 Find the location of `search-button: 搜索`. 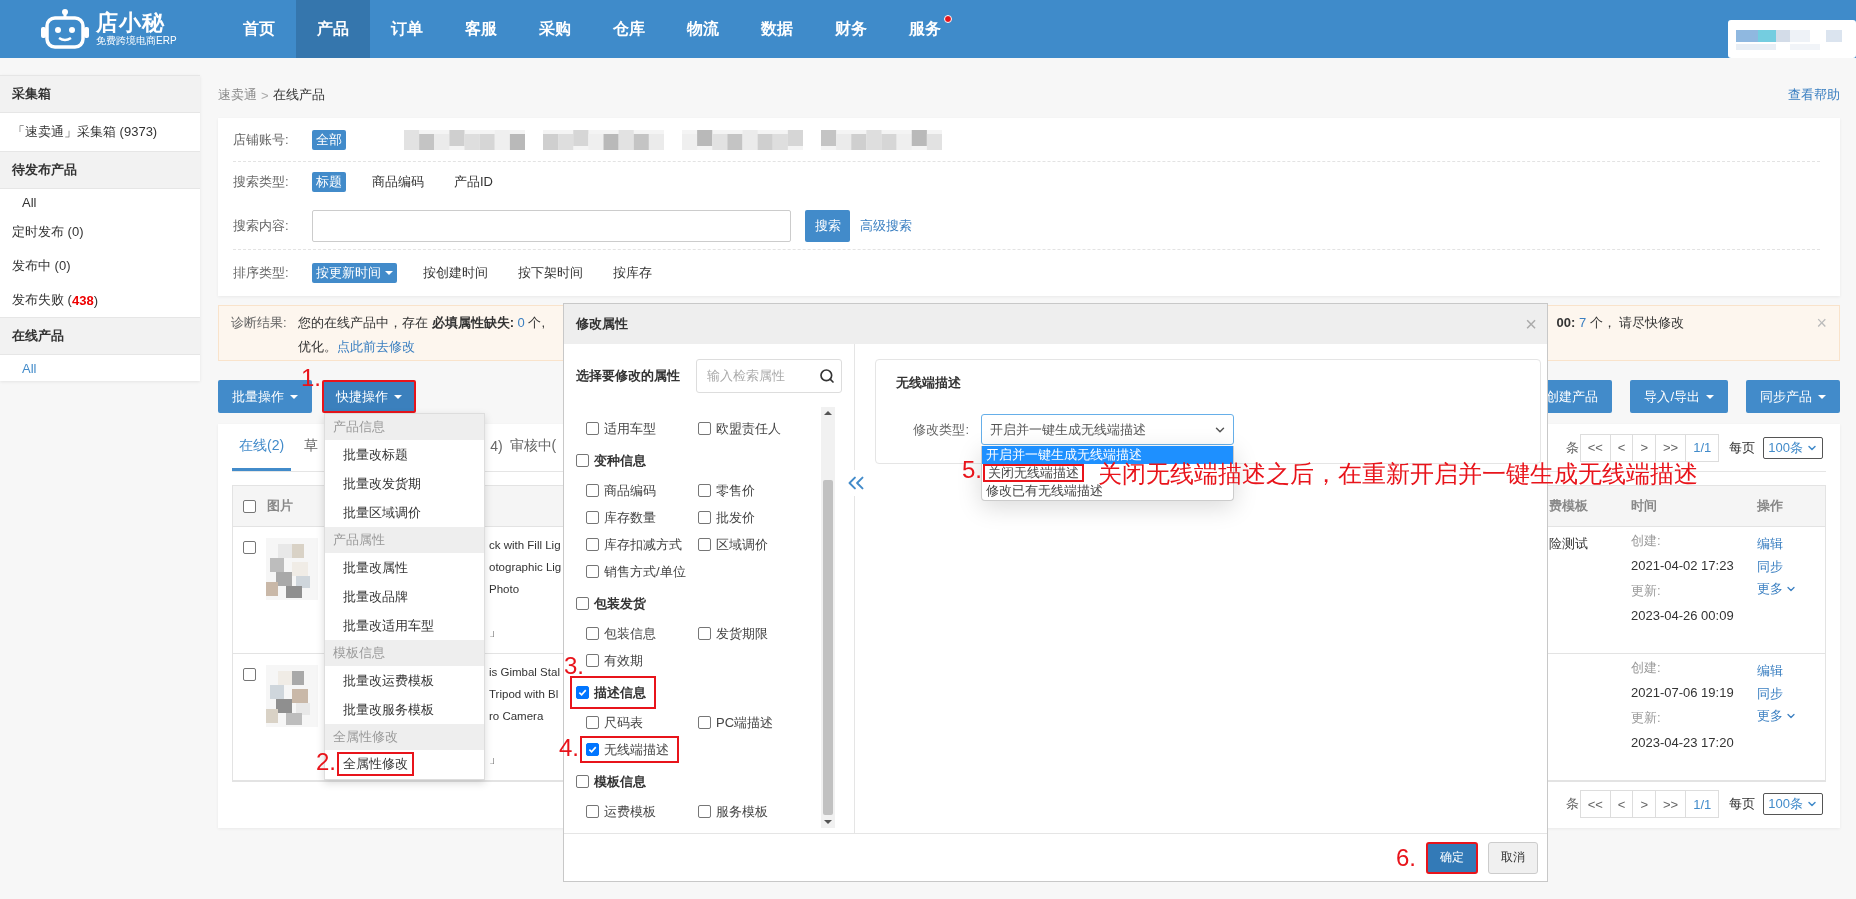

search-button: 搜索 is located at coordinates (827, 225).